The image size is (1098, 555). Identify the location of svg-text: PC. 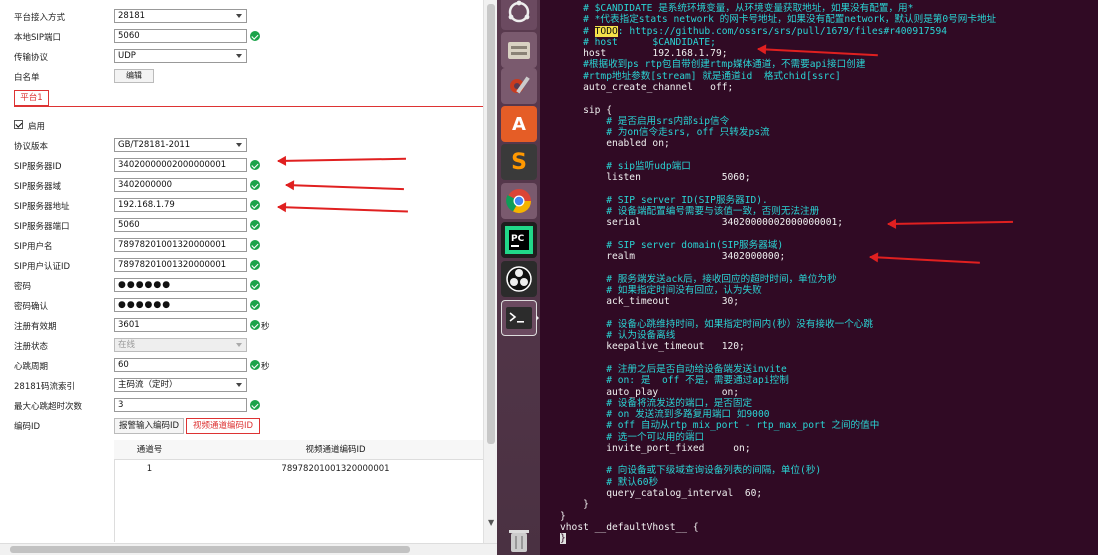
(518, 239).